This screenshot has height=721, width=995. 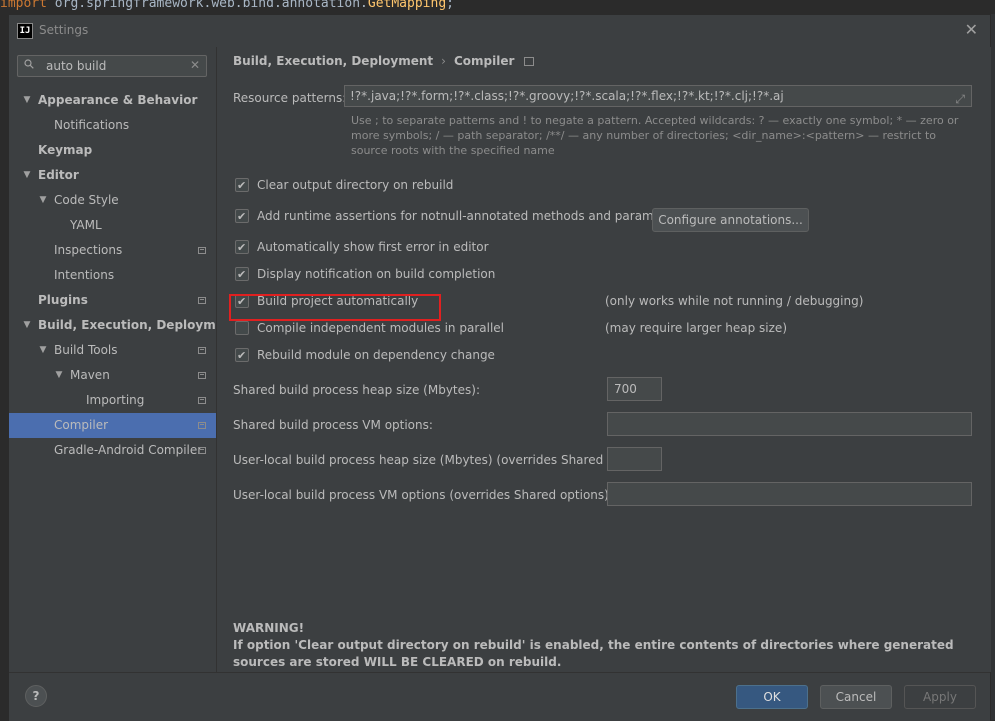 I want to click on tree-item-yaml: YAML, so click(x=112, y=225).